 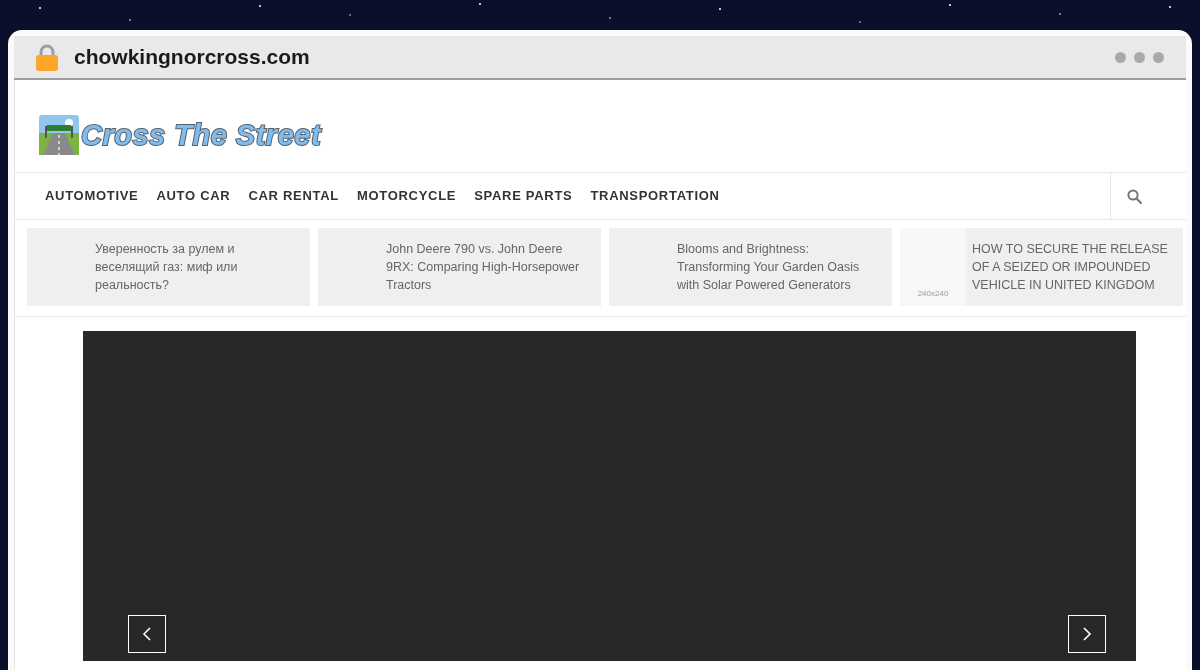 I want to click on article-card: Blooms and Brightness: Transforming Your Garden Oasis with Solar Powered Generators, so click(x=750, y=267).